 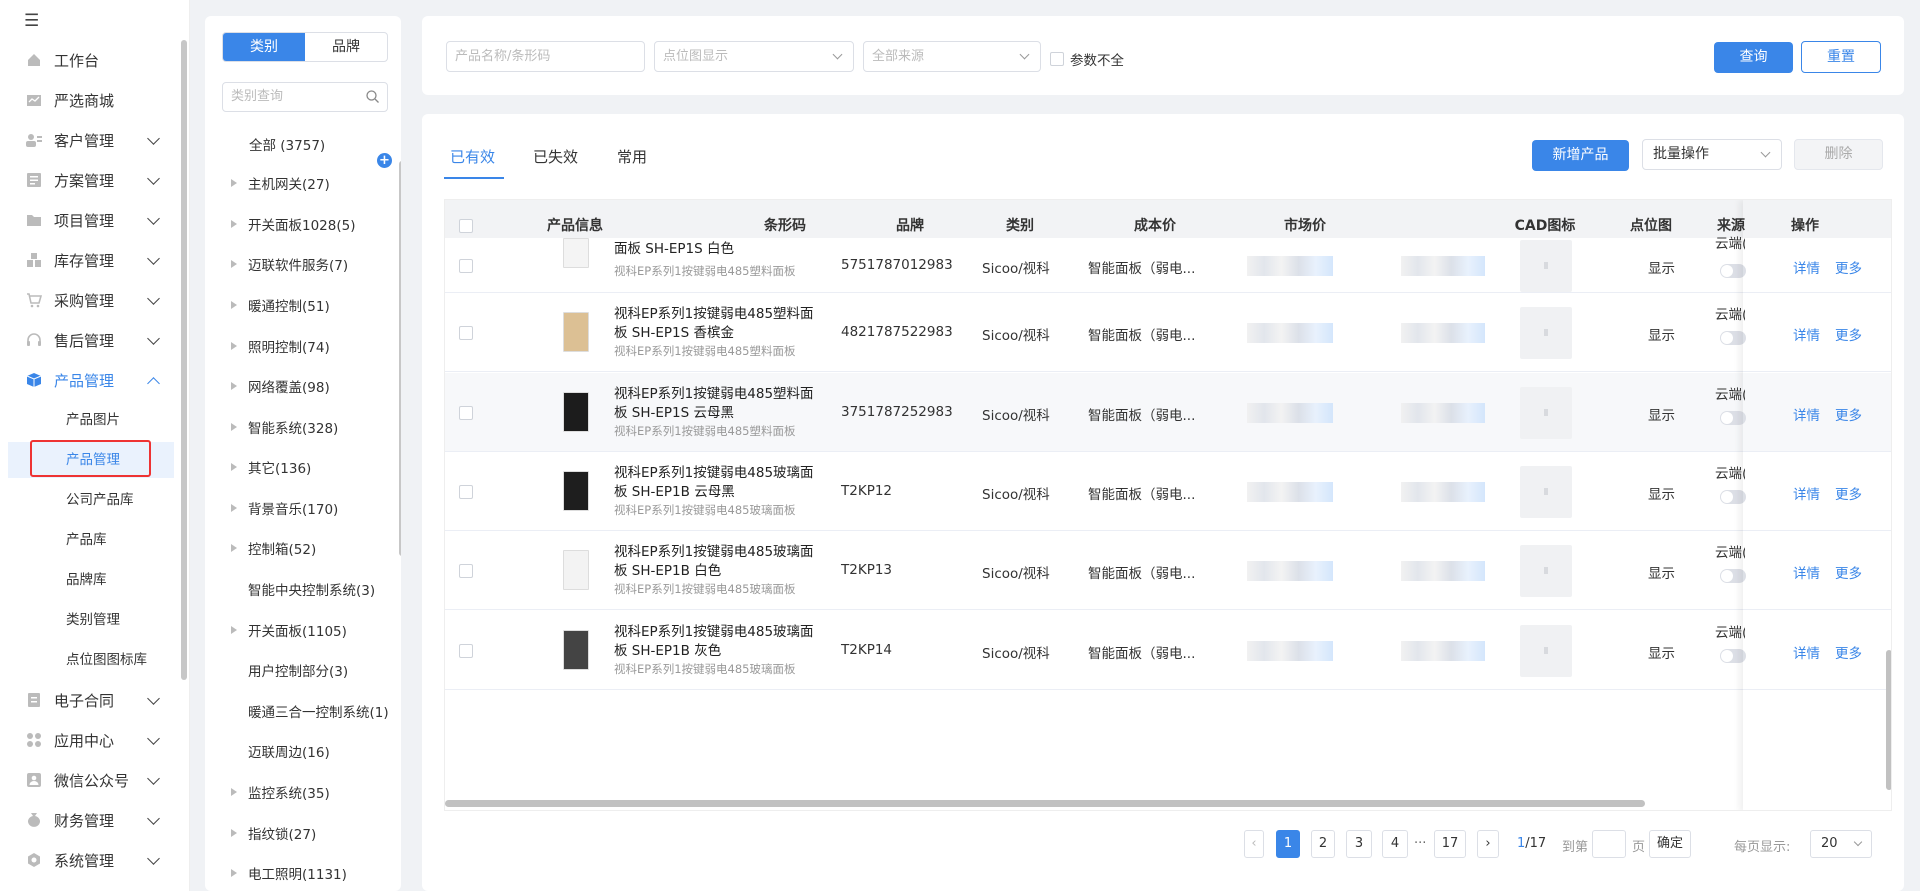 What do you see at coordinates (305, 97) in the screenshot?
I see `category-search-input: 类别查询` at bounding box center [305, 97].